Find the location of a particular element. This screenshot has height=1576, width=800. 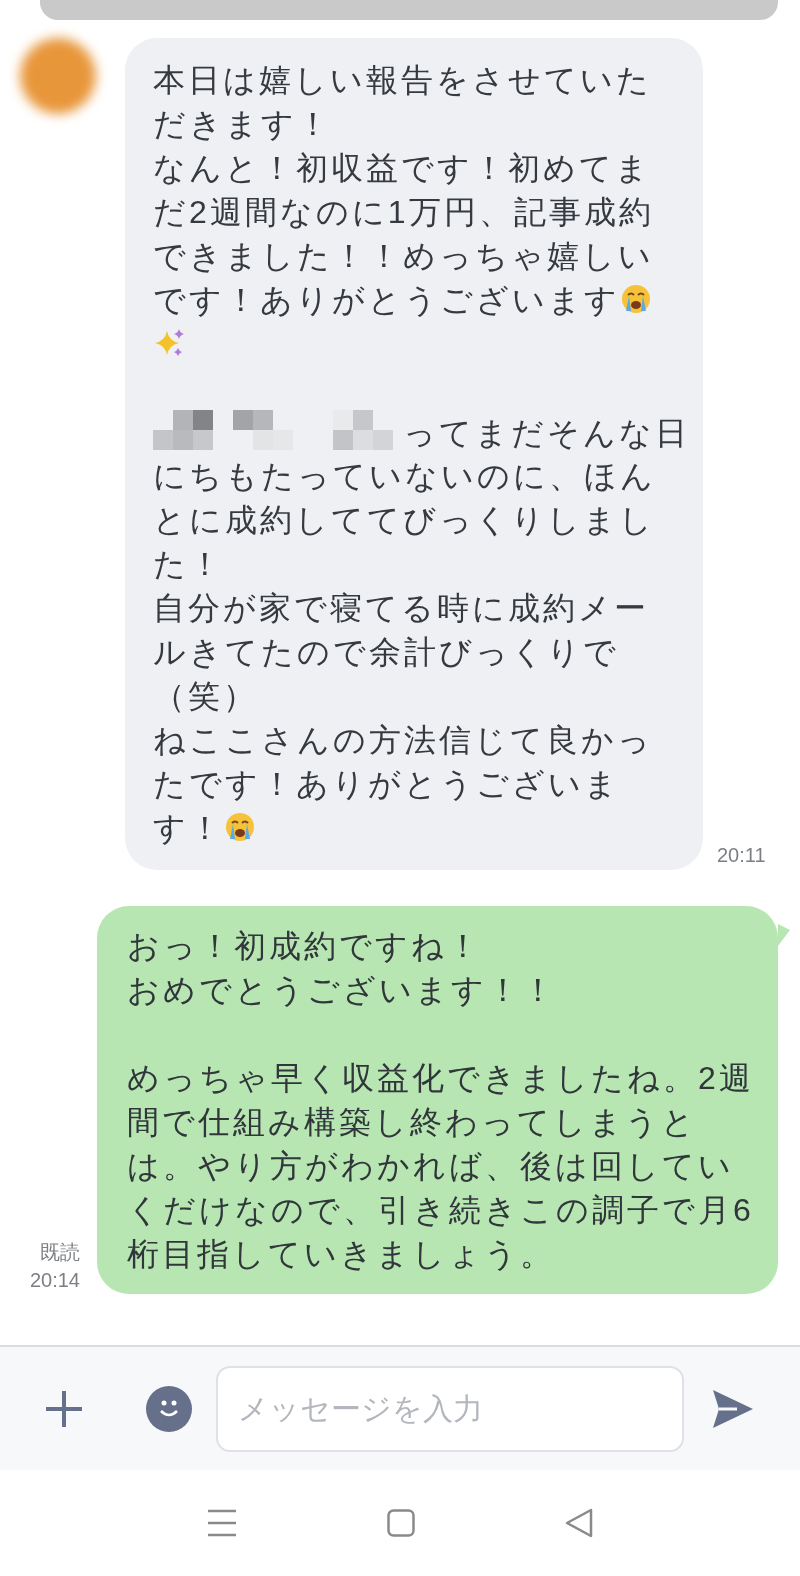

message-text: 桁目指していきましょう。 is located at coordinates (341, 1254).